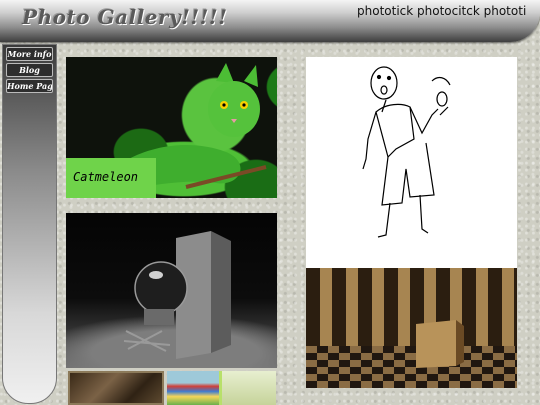 Image resolution: width=540 pixels, height=405 pixels. I want to click on room-box, so click(440, 344).